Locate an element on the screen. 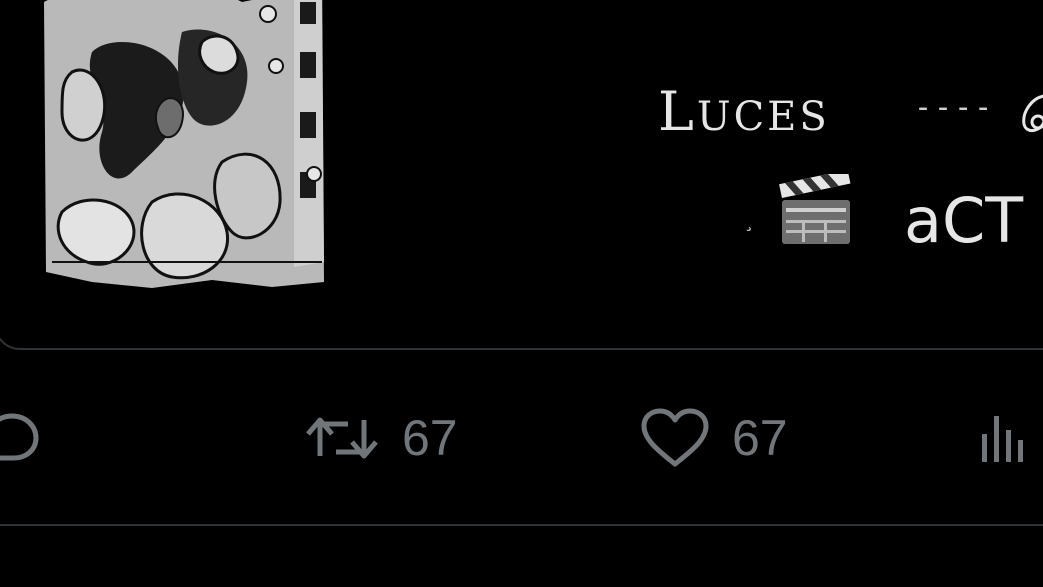  album-art-image is located at coordinates (182, 146).